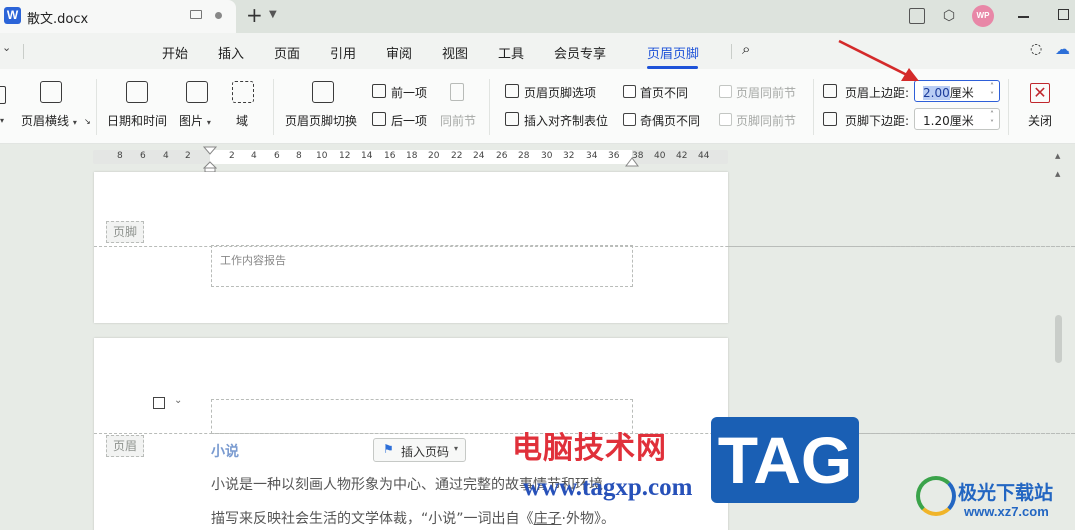  I want to click on ruler-number: 8, so click(120, 156).